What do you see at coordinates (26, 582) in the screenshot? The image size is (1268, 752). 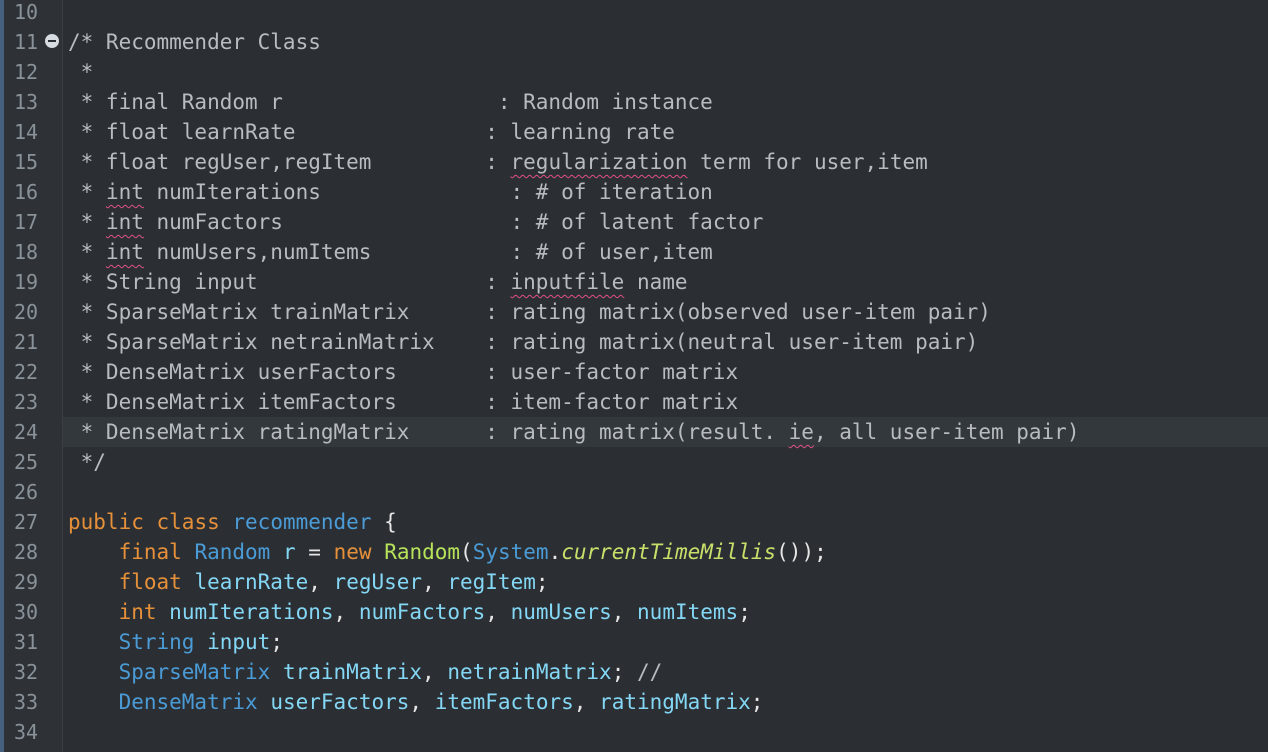 I see `line-number: 29` at bounding box center [26, 582].